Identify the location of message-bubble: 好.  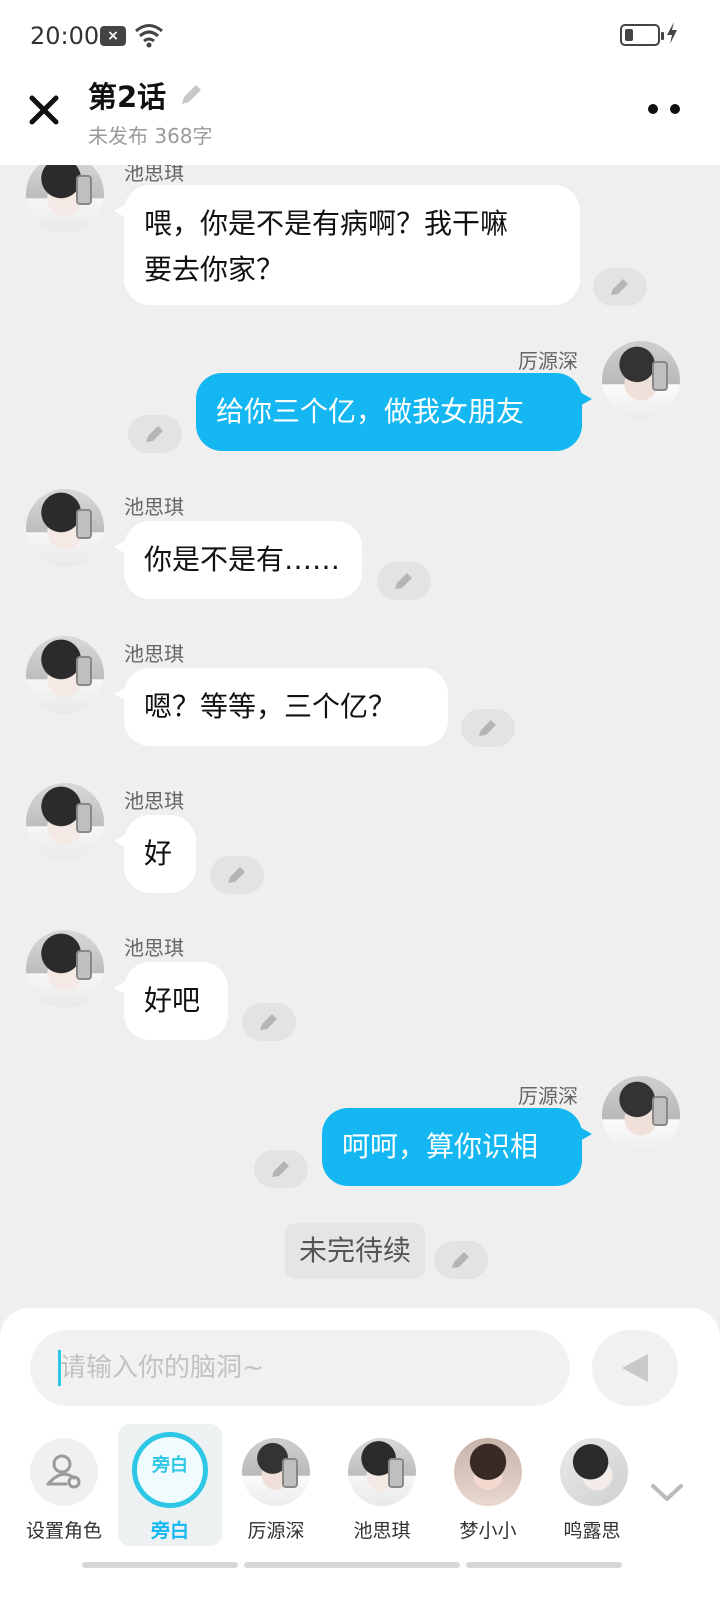
(155, 854).